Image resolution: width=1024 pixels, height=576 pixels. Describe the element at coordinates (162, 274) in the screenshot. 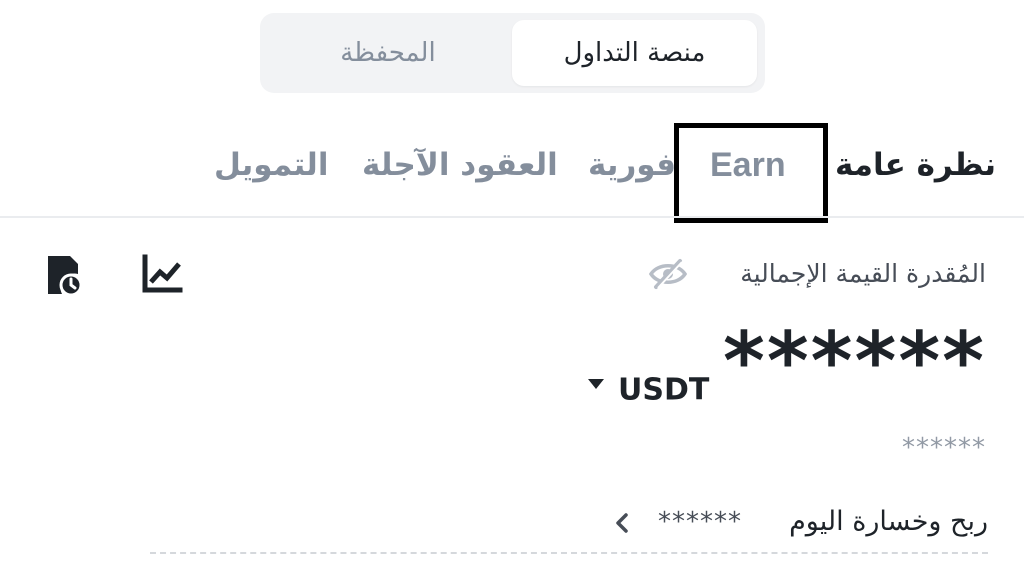

I see `chart-icon` at that location.